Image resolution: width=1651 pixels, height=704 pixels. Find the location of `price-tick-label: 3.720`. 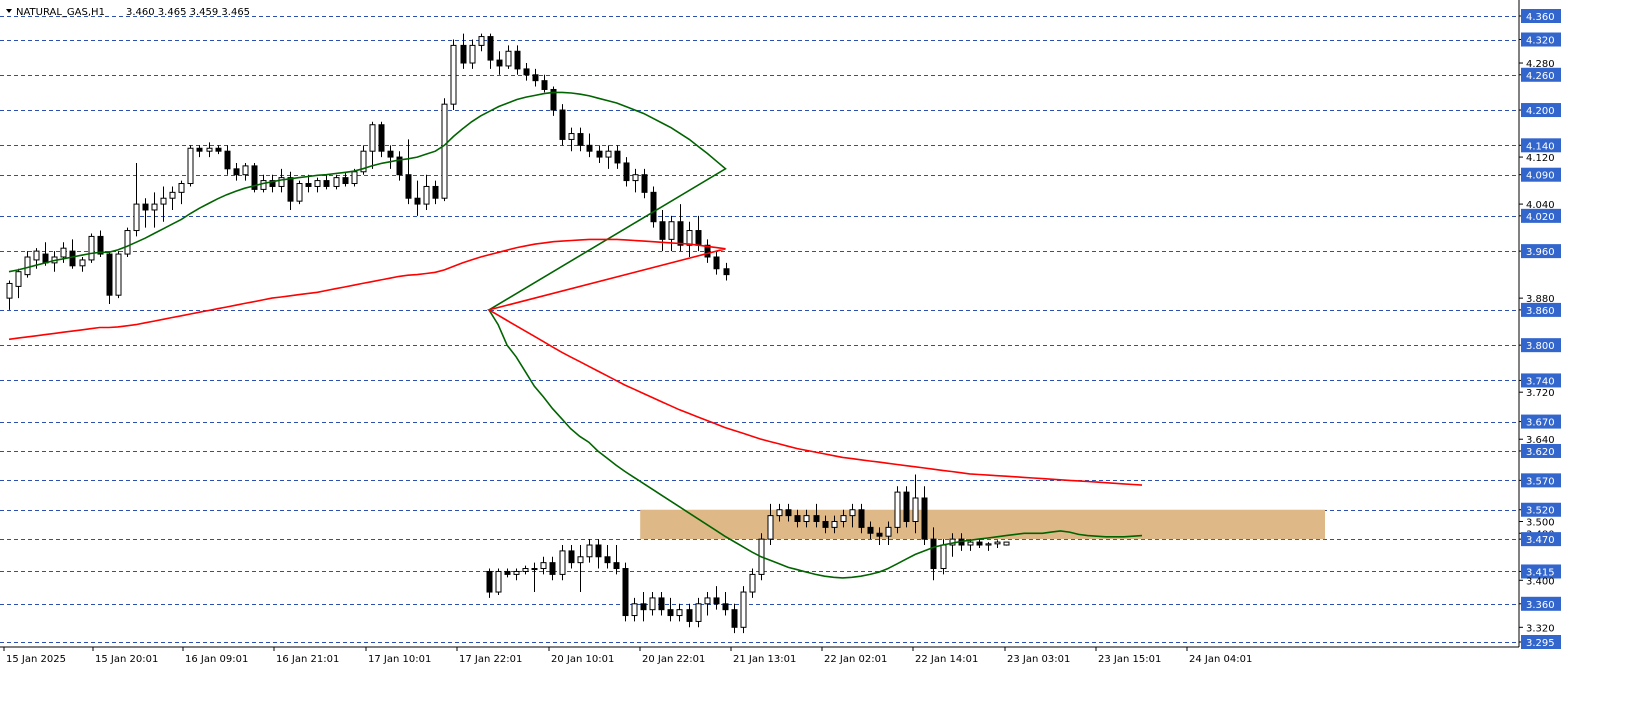

price-tick-label: 3.720 is located at coordinates (1540, 393).